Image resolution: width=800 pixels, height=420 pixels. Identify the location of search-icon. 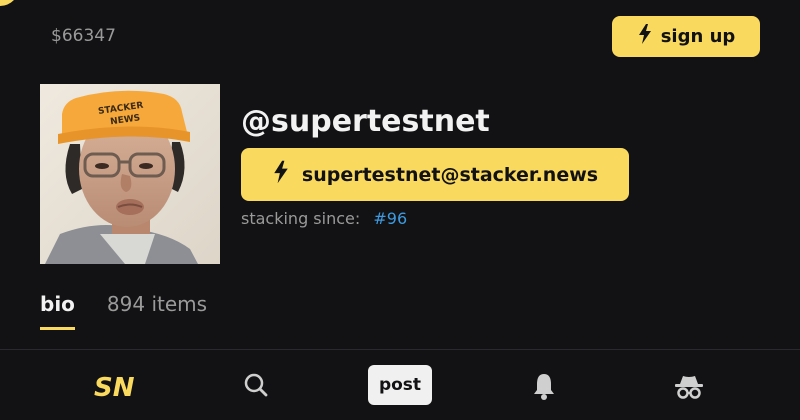
(256, 385).